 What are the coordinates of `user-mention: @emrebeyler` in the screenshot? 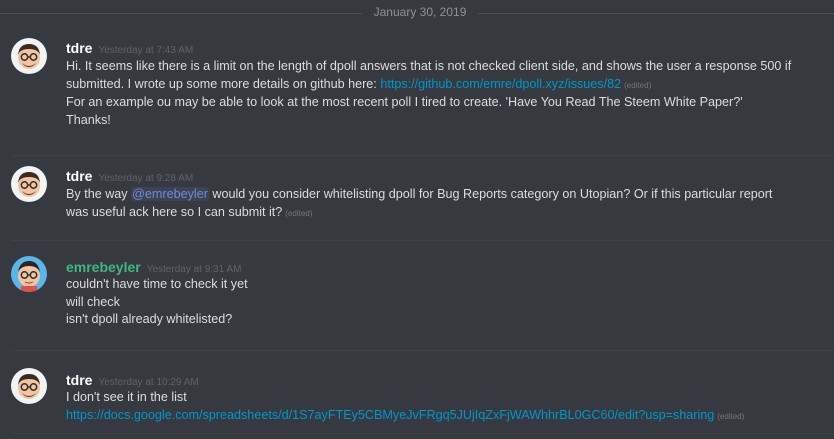 It's located at (170, 194).